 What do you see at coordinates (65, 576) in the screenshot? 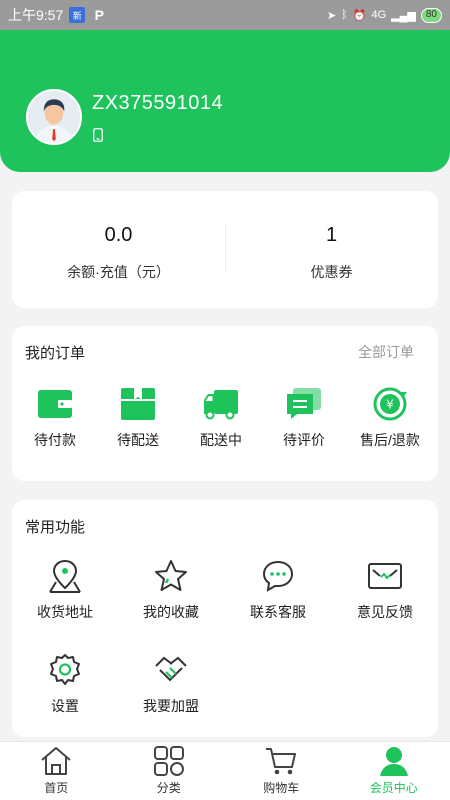
I see `location-icon` at bounding box center [65, 576].